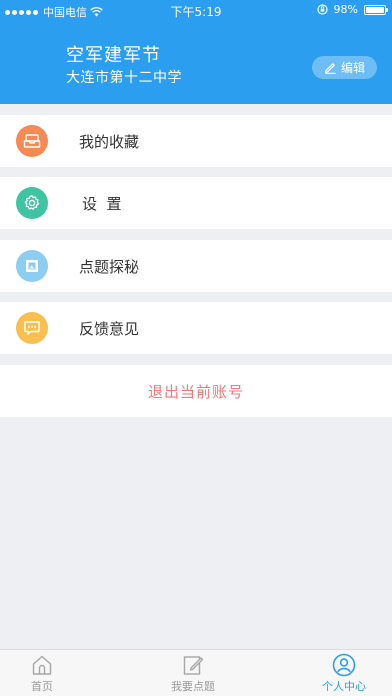 Image resolution: width=392 pixels, height=696 pixels. I want to click on menu-item-favorites: 我的收藏, so click(196, 141).